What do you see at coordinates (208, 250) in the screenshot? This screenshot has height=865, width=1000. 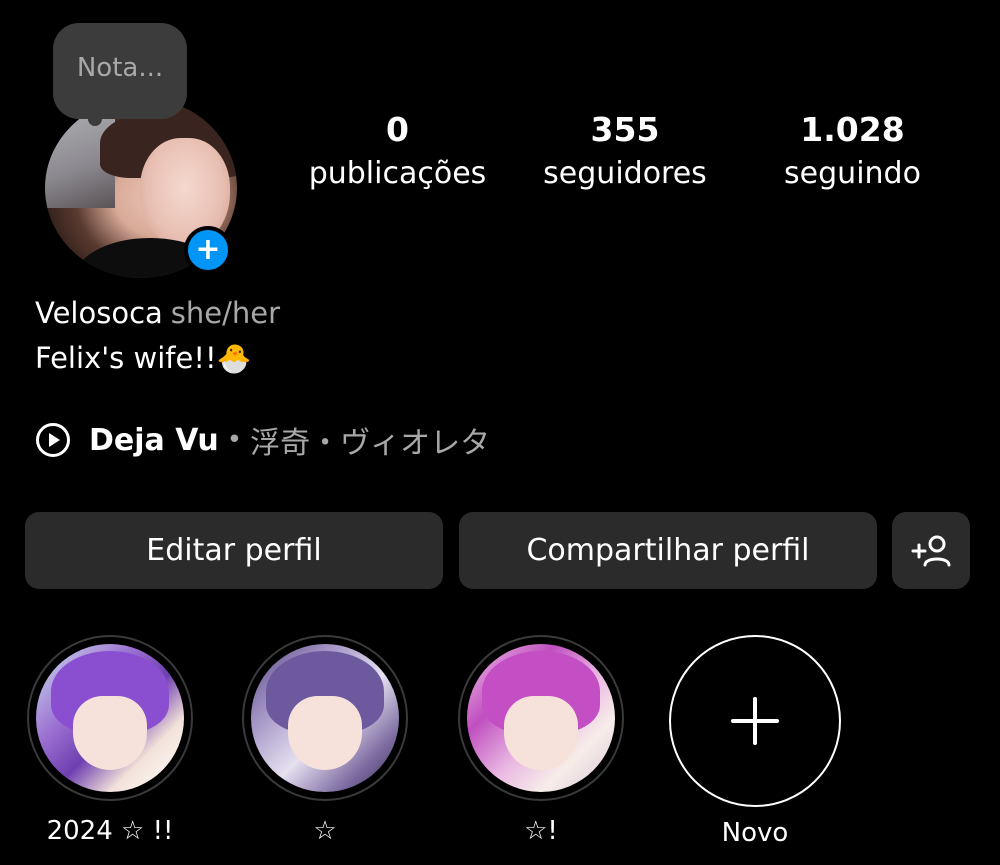 I see `add-story-icon: +` at bounding box center [208, 250].